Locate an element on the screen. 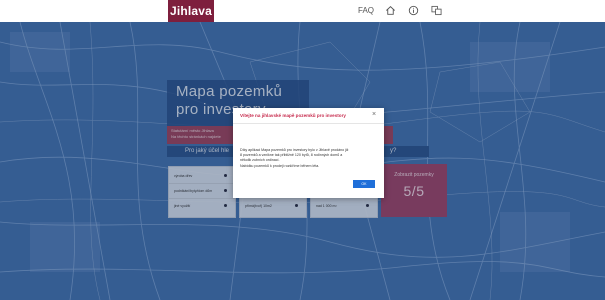 The image size is (605, 300). ok-button: OK is located at coordinates (364, 184).